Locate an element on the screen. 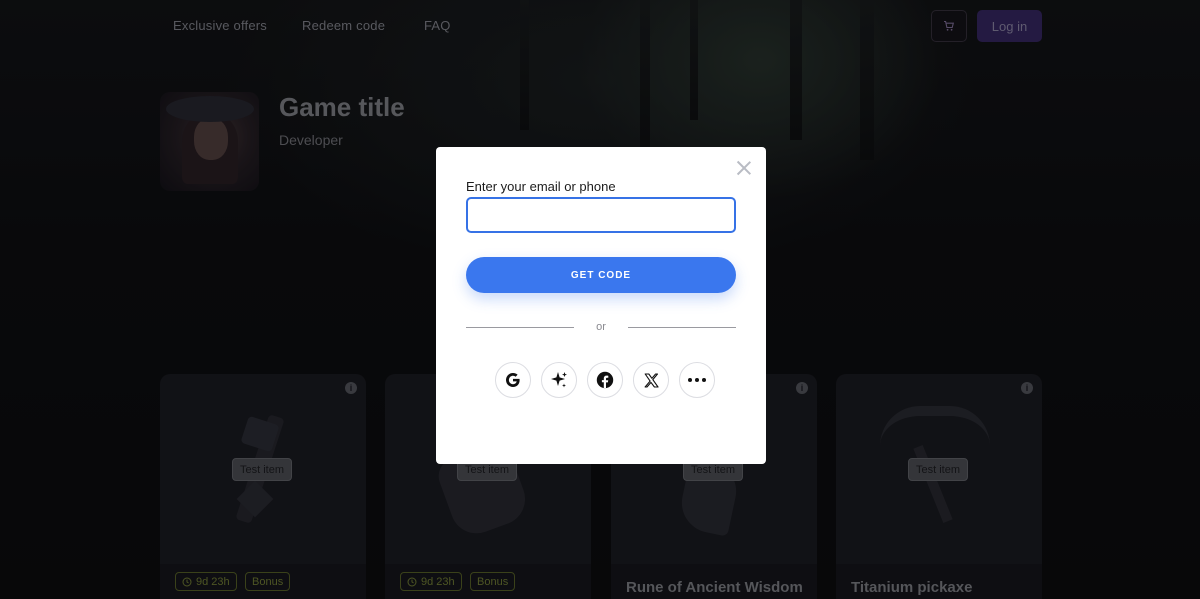 The height and width of the screenshot is (599, 1200). divider-right is located at coordinates (682, 327).